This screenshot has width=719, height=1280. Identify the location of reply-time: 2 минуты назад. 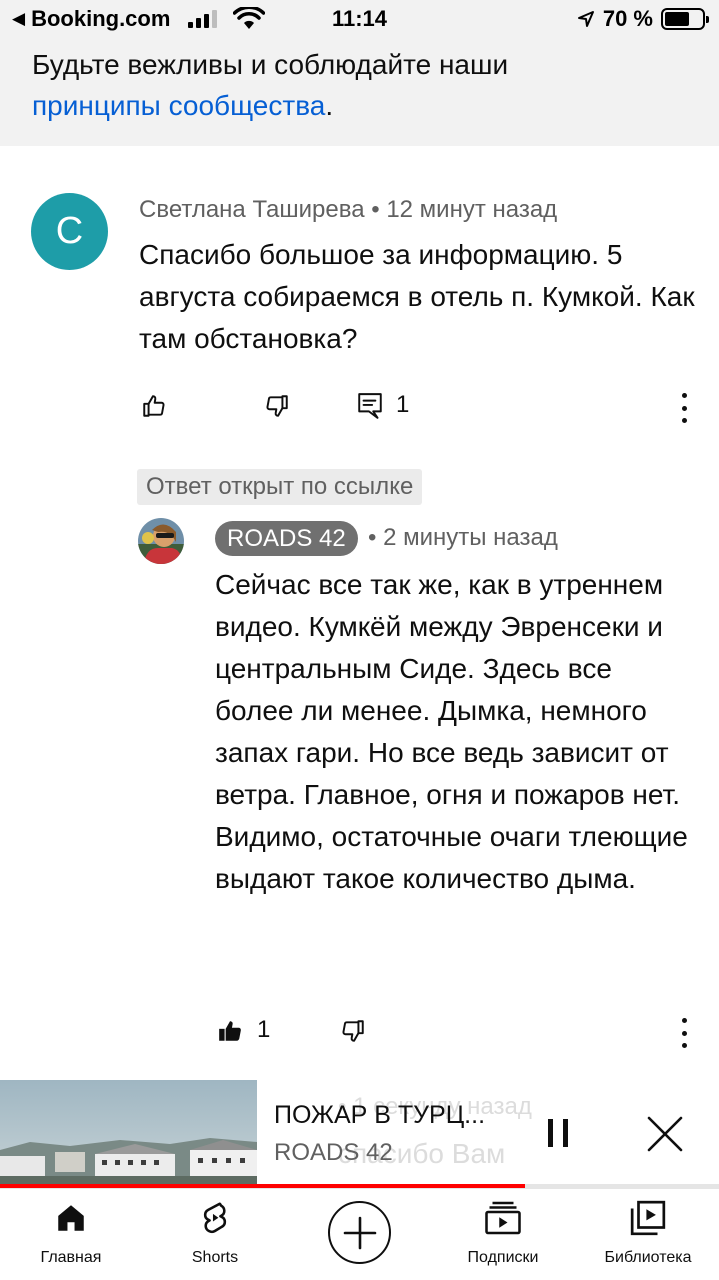
(470, 537).